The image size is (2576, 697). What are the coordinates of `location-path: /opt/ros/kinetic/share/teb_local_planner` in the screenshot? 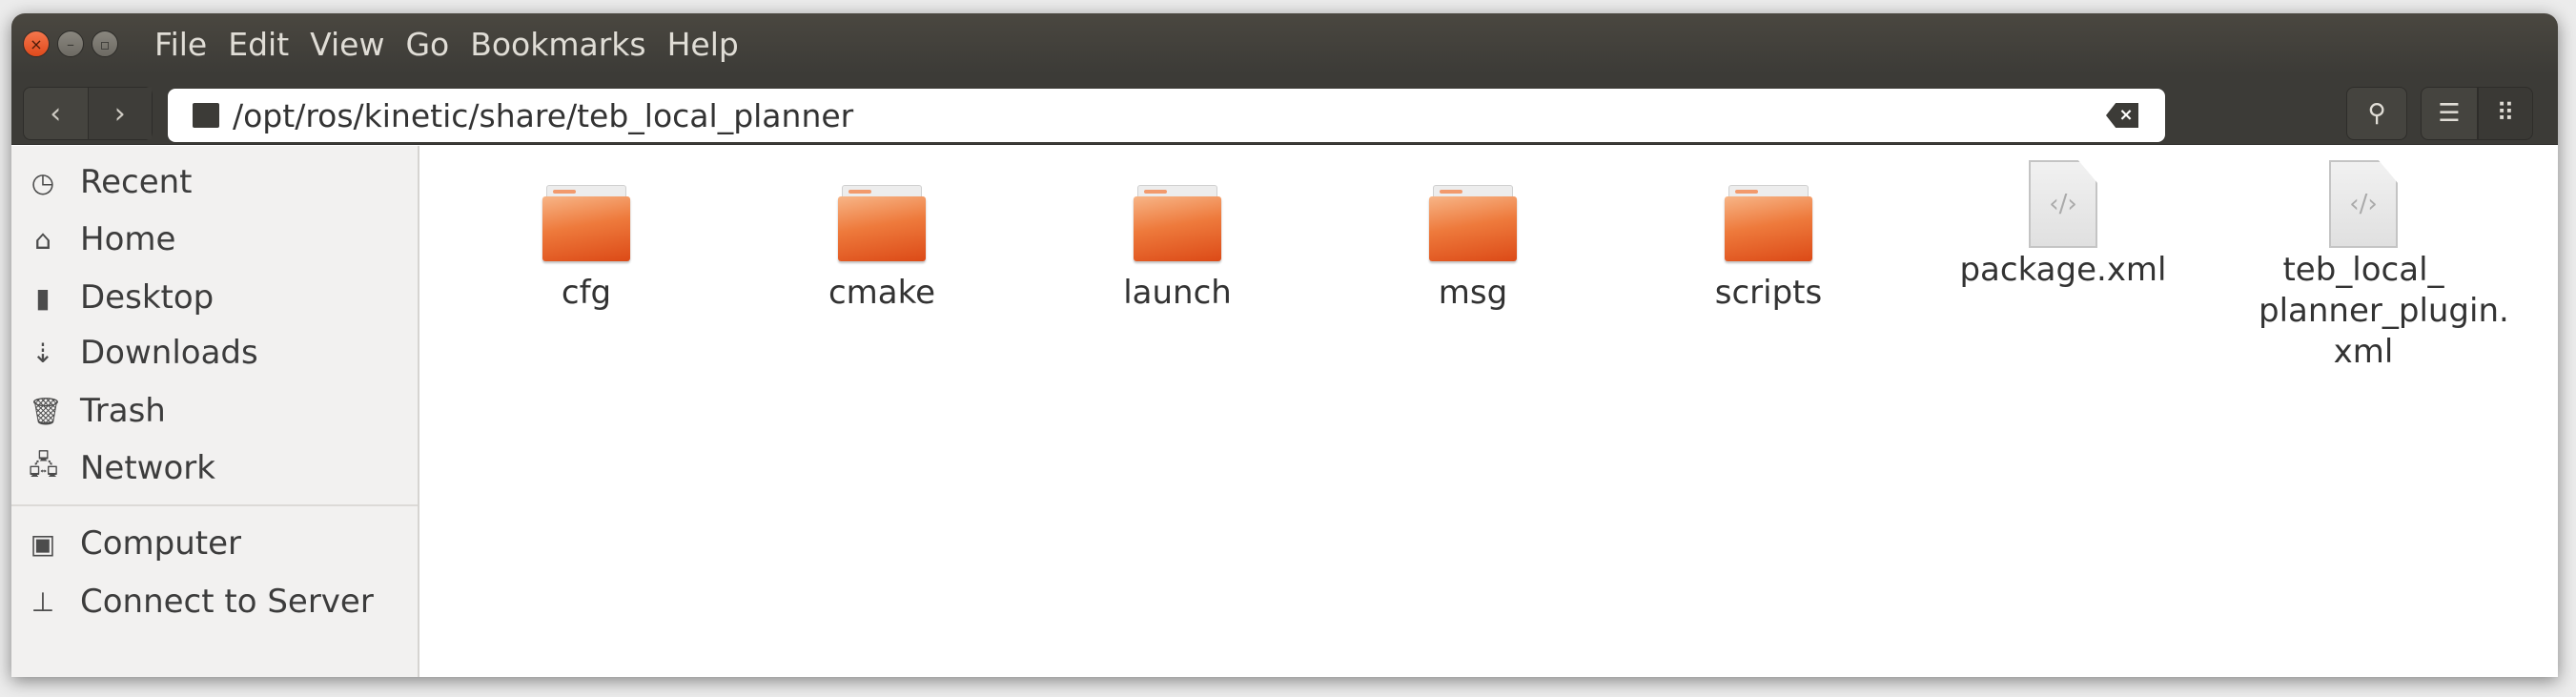 It's located at (543, 116).